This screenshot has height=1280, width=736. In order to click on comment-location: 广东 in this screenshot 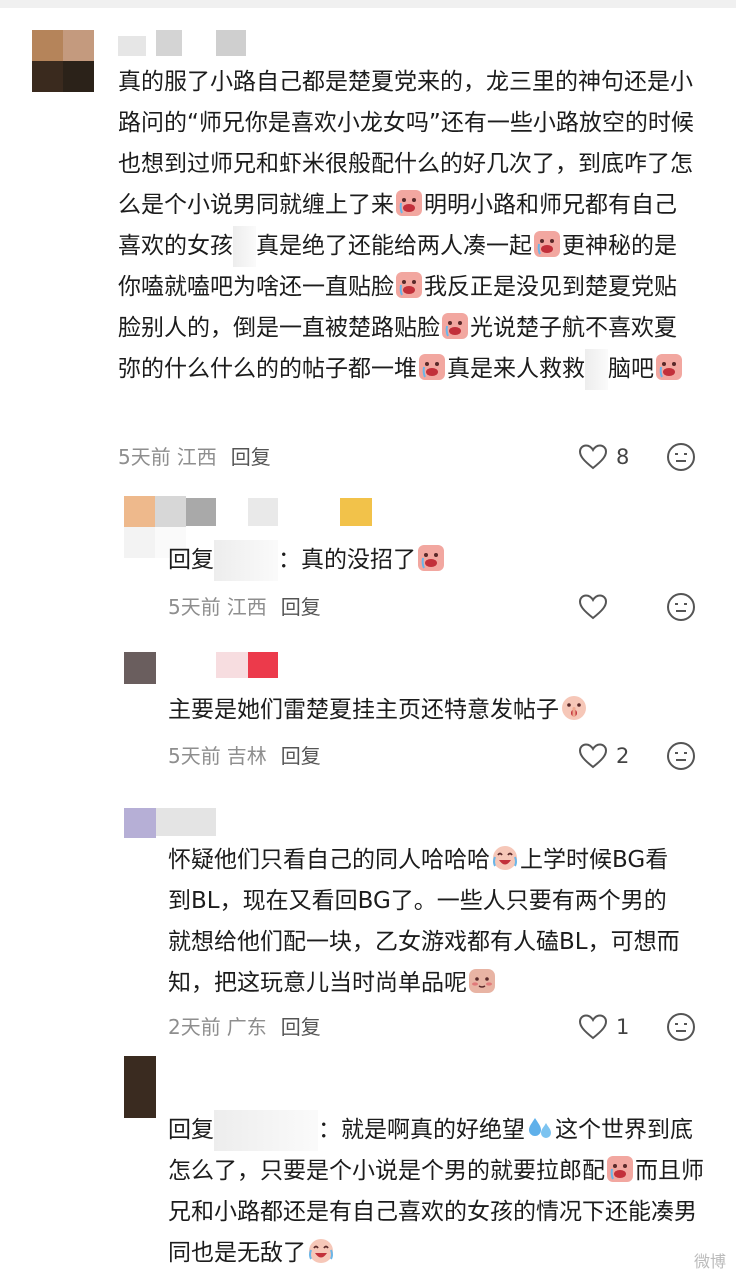, I will do `click(246, 1027)`.